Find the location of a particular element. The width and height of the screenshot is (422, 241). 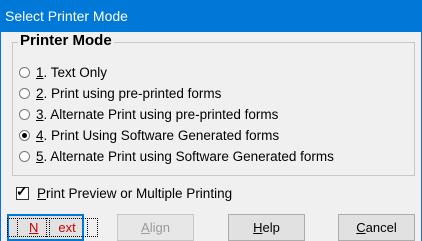

checkmark-icon: ✓ is located at coordinates (22, 191).